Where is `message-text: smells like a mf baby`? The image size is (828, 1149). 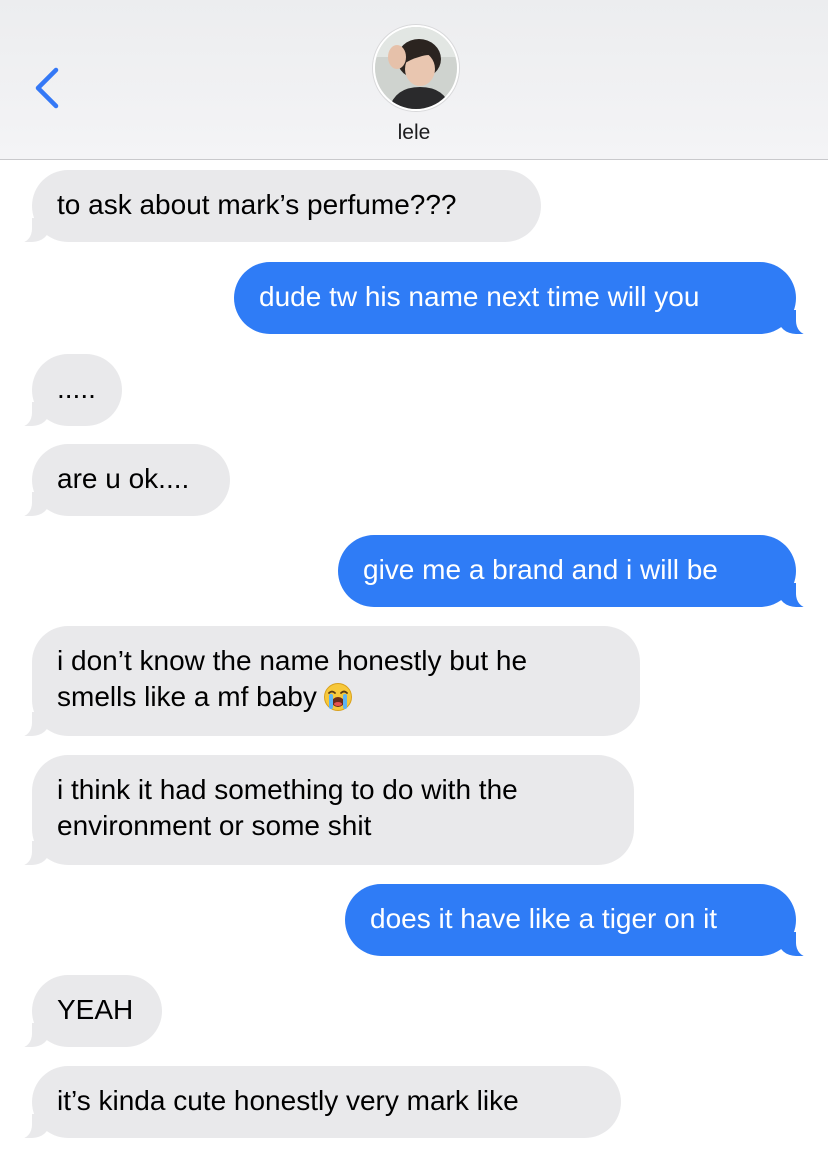 message-text: smells like a mf baby is located at coordinates (187, 696).